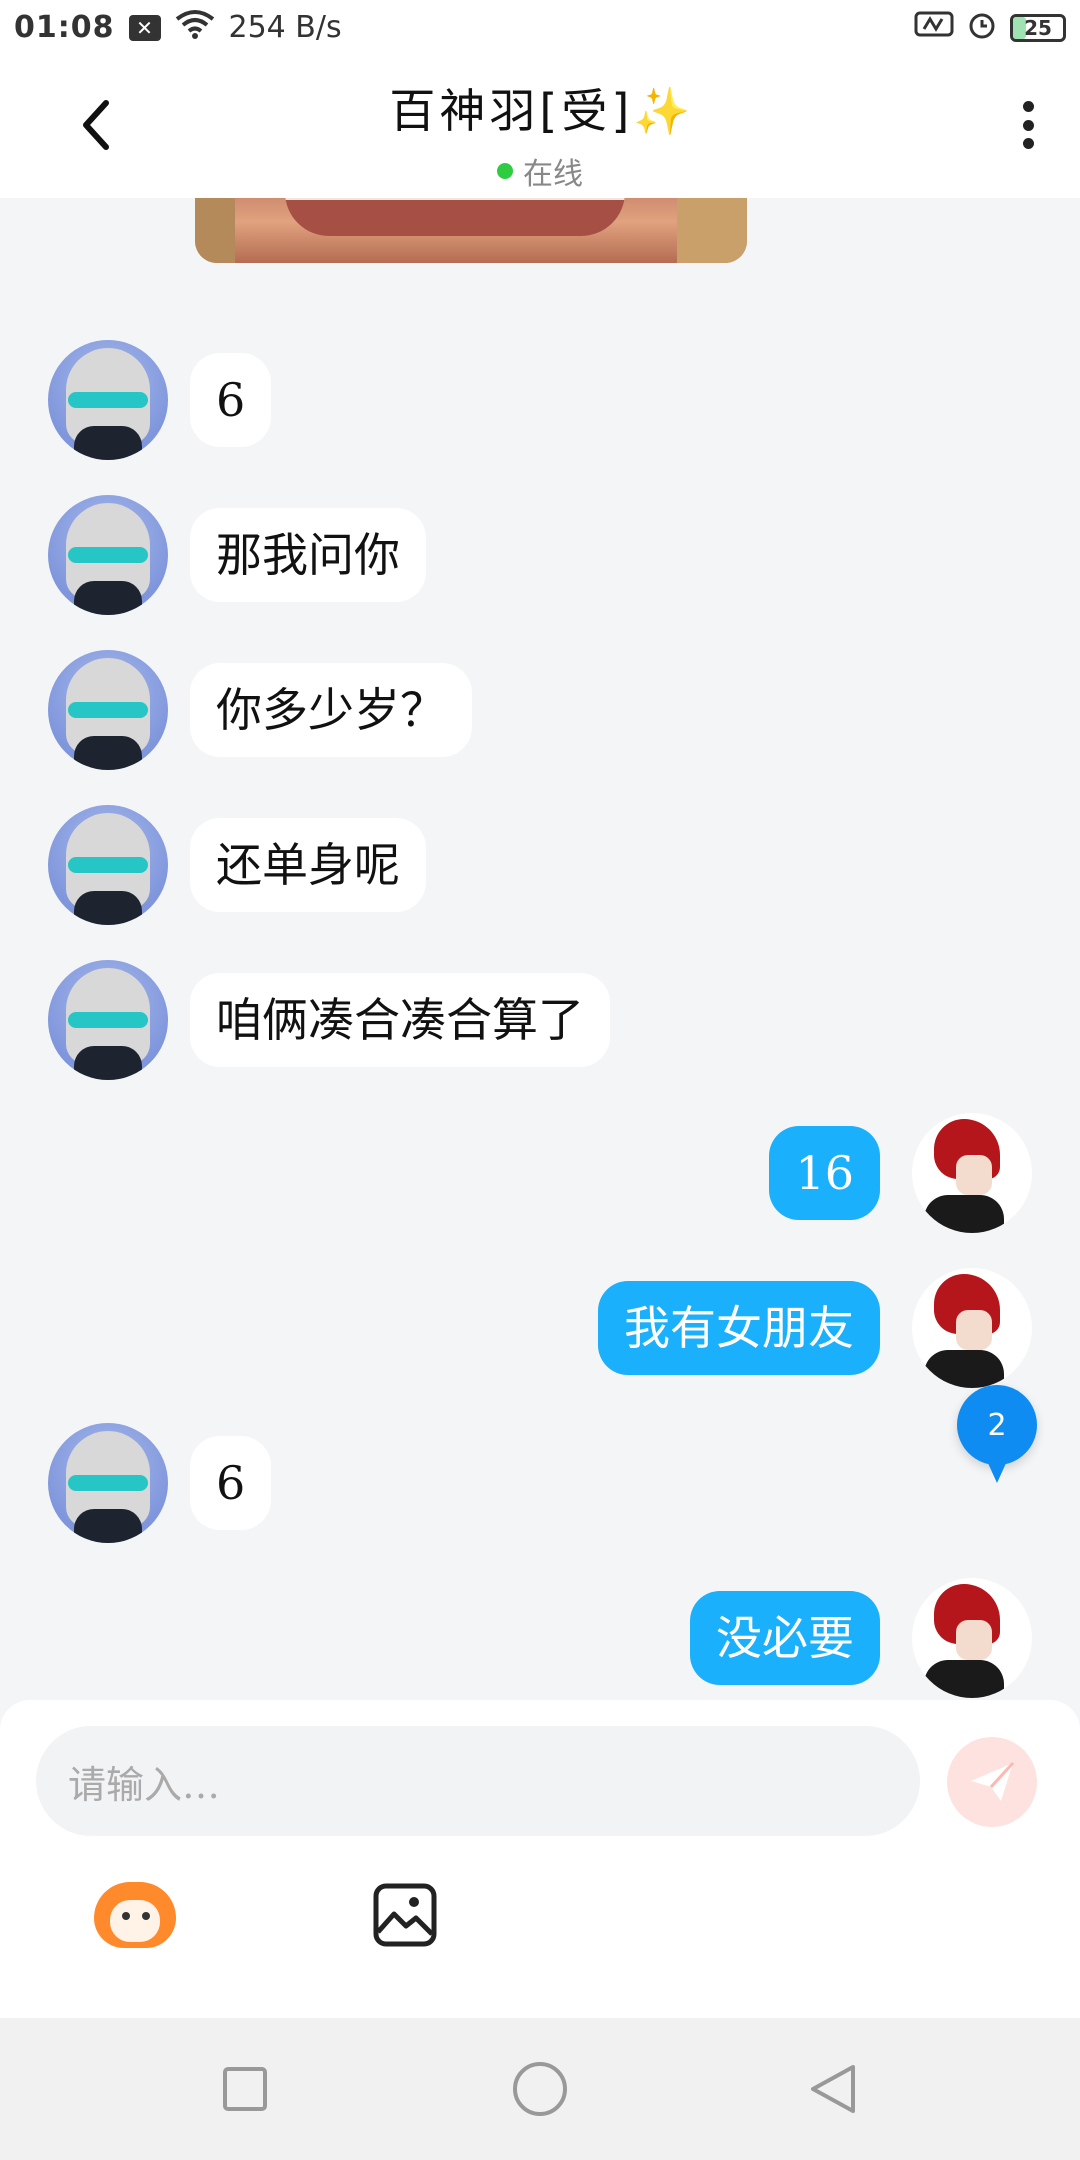  What do you see at coordinates (400, 1020) in the screenshot?
I see `message-bubble: 咱俩凑合凑合算了` at bounding box center [400, 1020].